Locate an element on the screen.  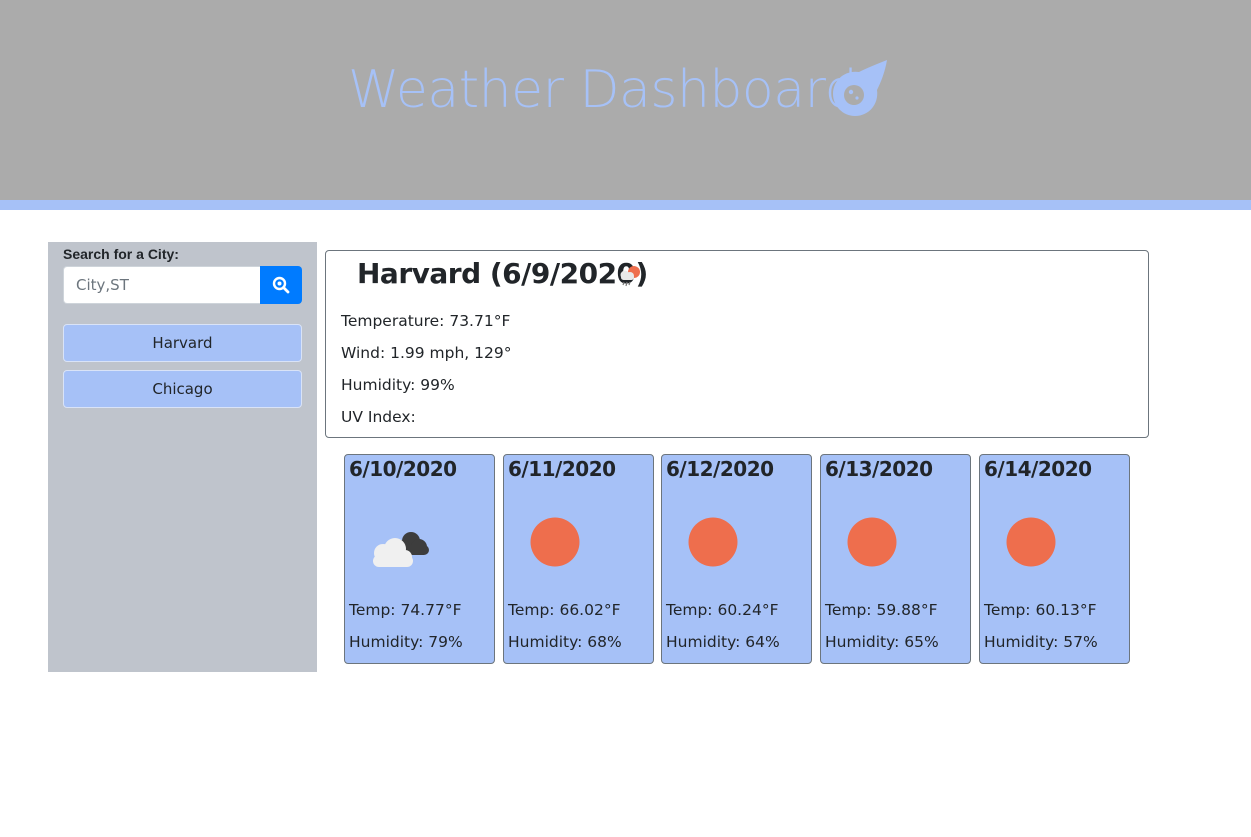
forecast-humidity: Humidity: 57% is located at coordinates (1041, 642).